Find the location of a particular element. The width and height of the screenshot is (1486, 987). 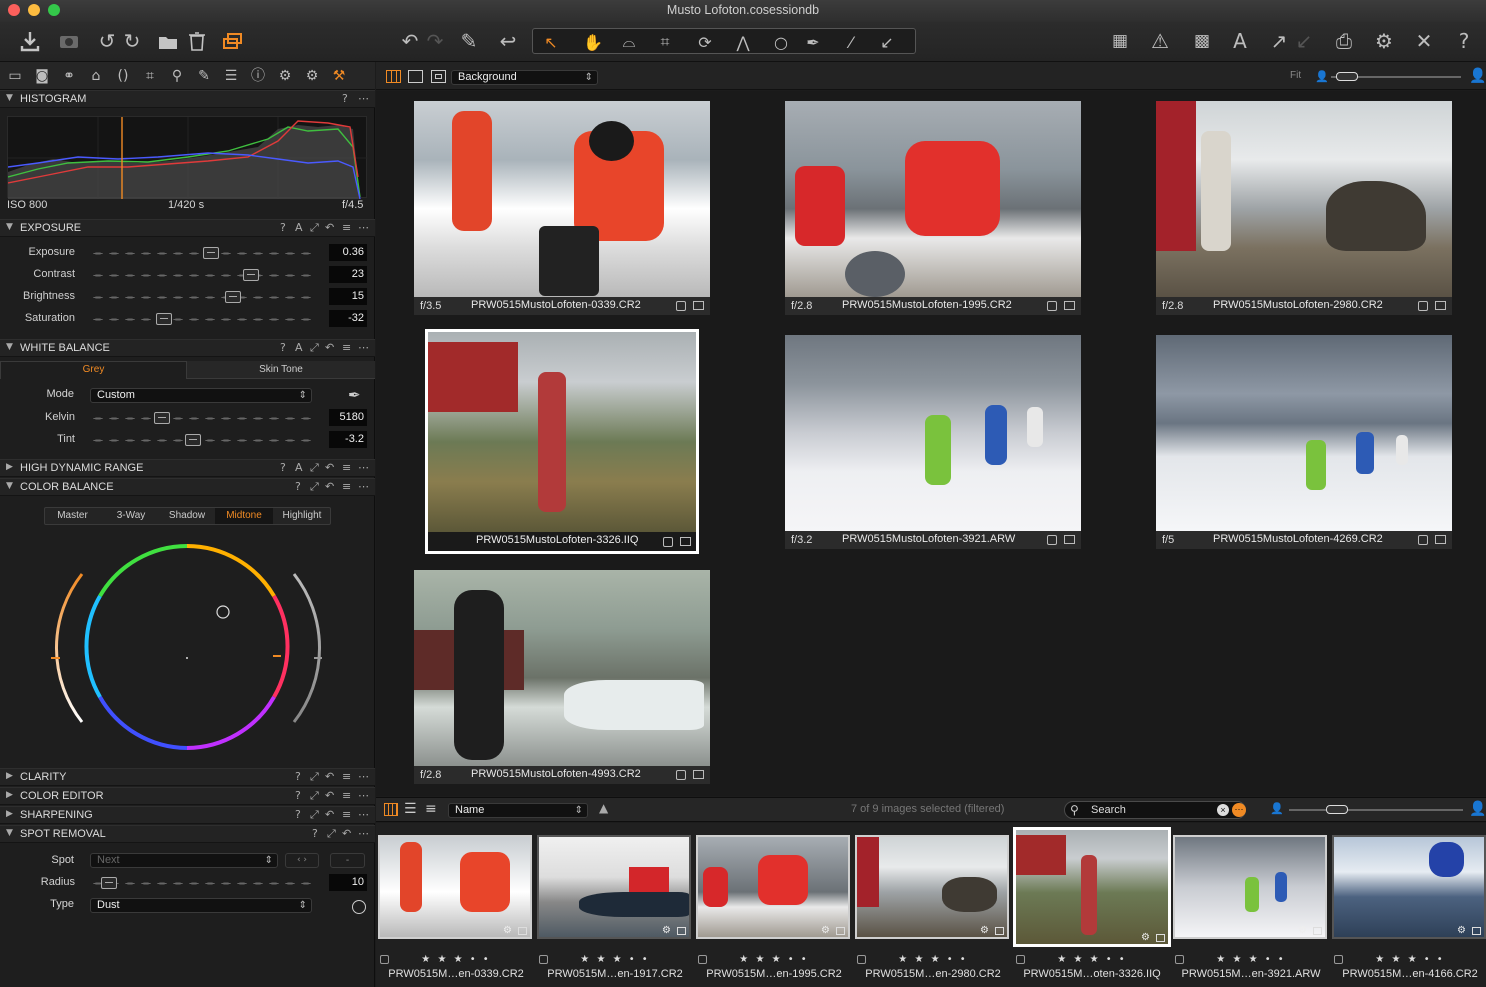

batch-tab-icon: ⚙ is located at coordinates (312, 76).